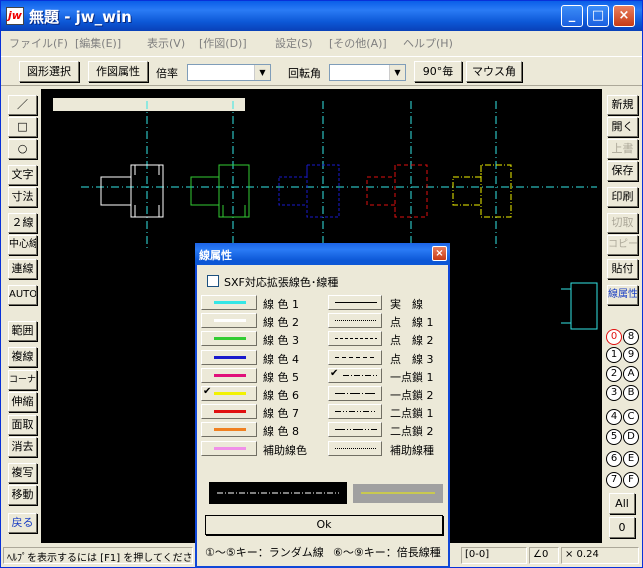 This screenshot has width=643, height=568. I want to click on menu-draw: [作図(D)], so click(223, 43).